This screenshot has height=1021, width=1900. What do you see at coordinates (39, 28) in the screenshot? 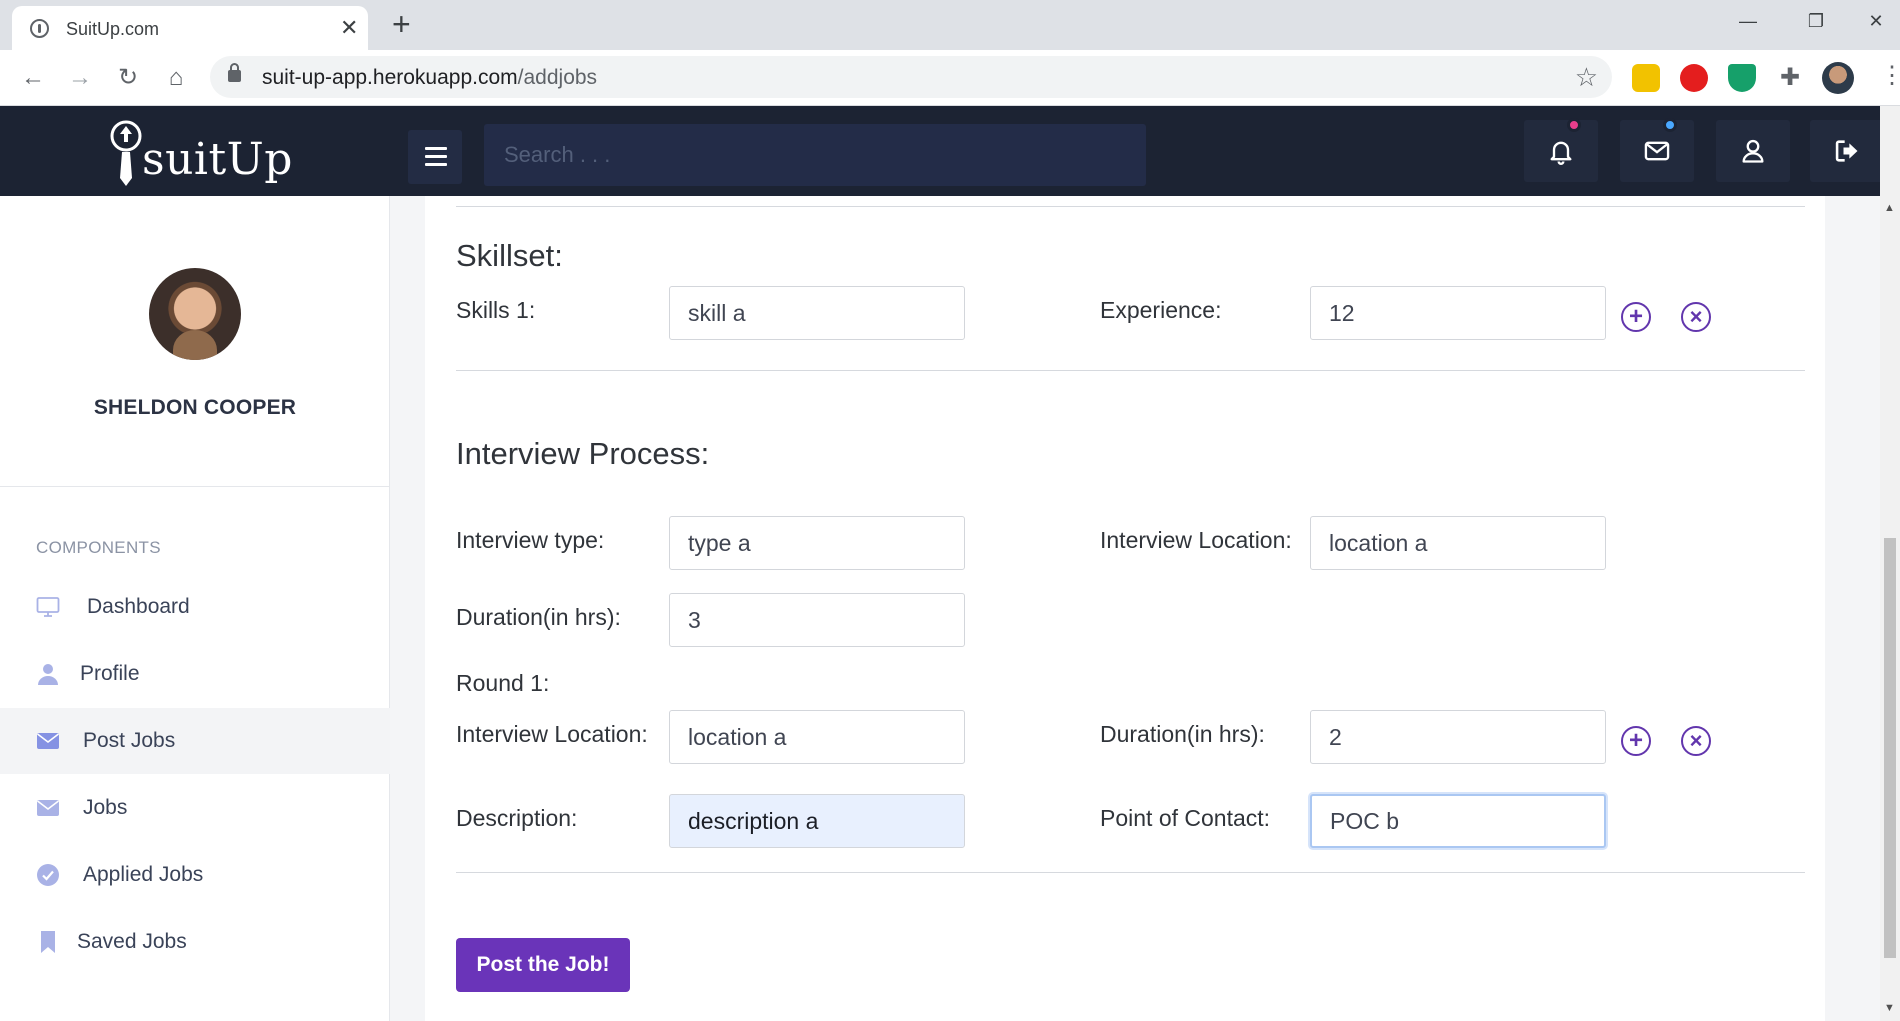
I see `tab-favicon-icon` at bounding box center [39, 28].